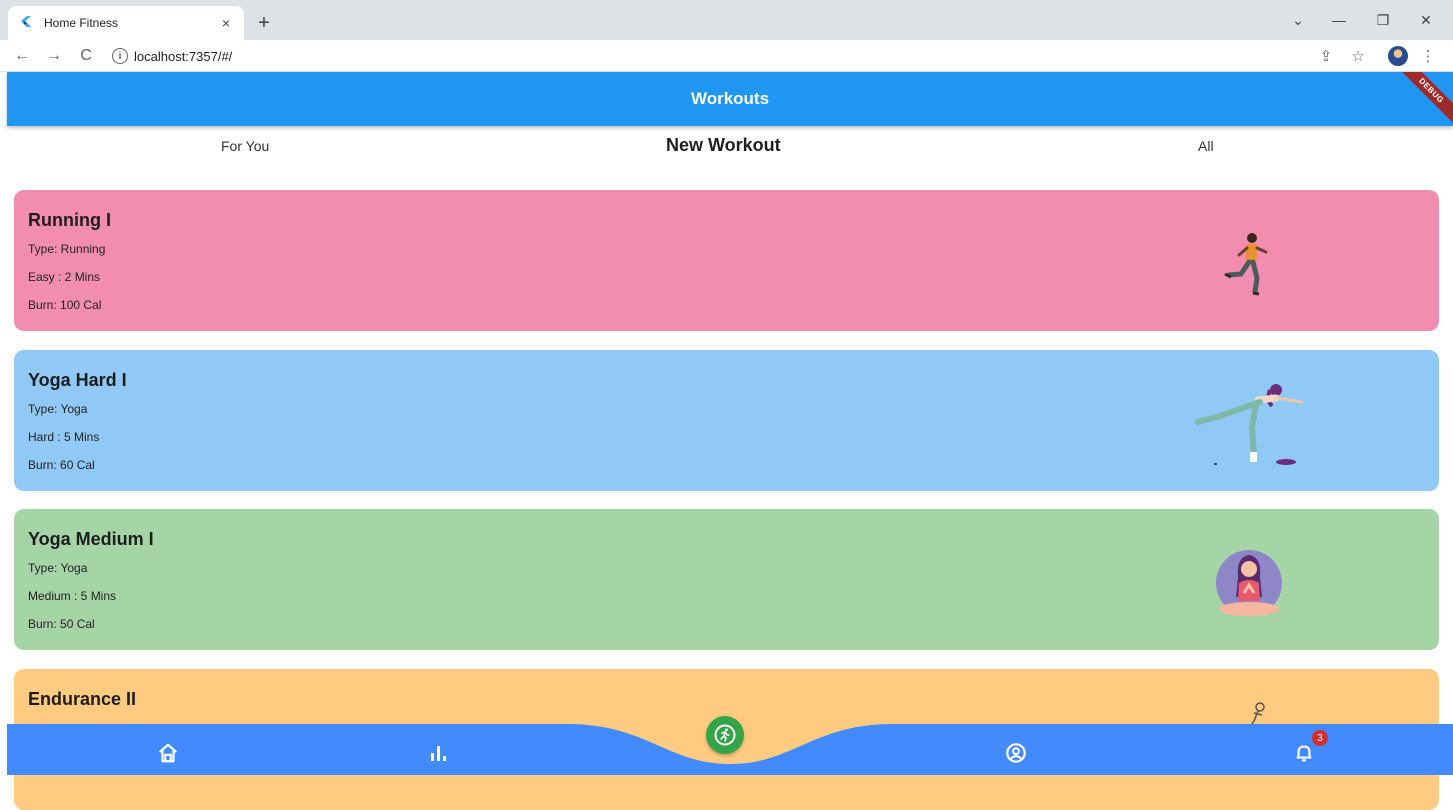 The width and height of the screenshot is (1453, 810). What do you see at coordinates (1358, 56) in the screenshot?
I see `bookmark-star-icon: ☆` at bounding box center [1358, 56].